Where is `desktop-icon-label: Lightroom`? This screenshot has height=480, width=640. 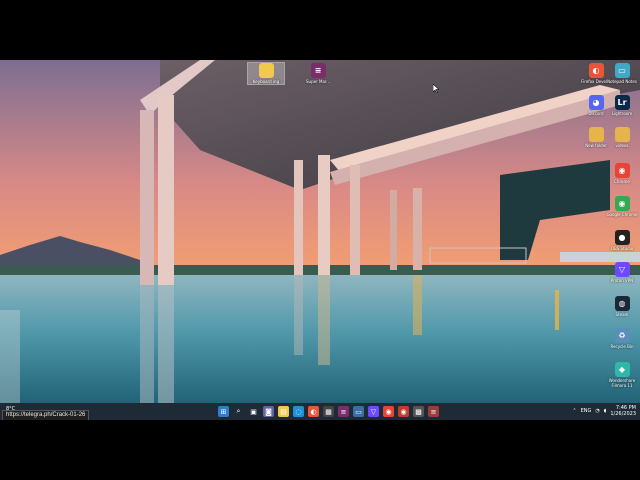
desktop-icon-label: Lightroom is located at coordinates (622, 113).